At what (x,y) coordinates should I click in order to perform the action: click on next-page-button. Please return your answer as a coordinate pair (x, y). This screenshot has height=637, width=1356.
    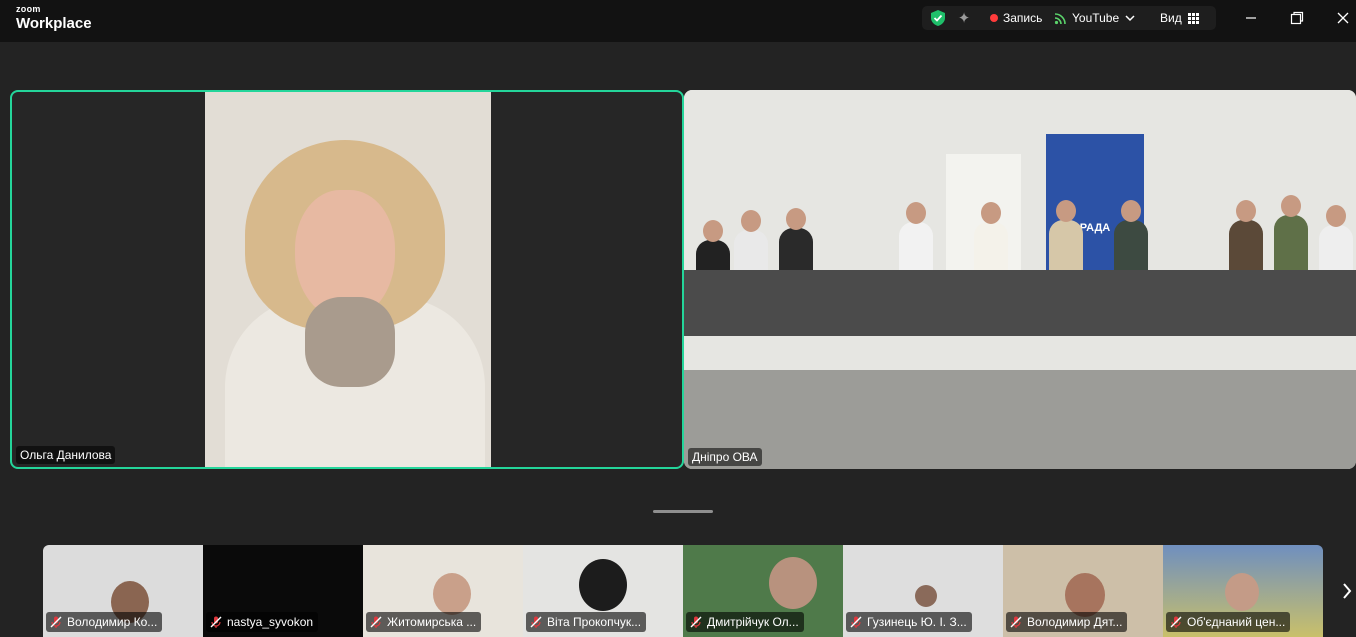
    Looking at the image, I should click on (1347, 591).